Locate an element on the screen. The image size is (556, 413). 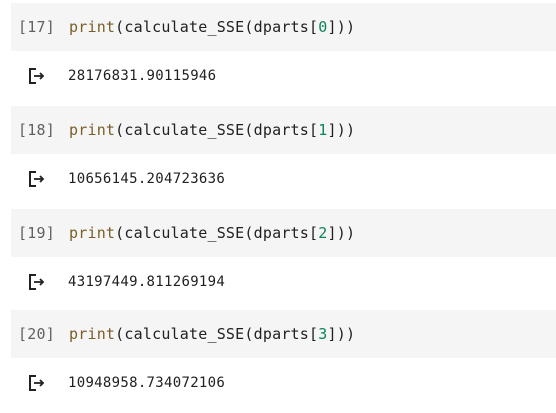
code-cell: [19] print(calculate_SSE(dparts[2])) is located at coordinates (283, 233).